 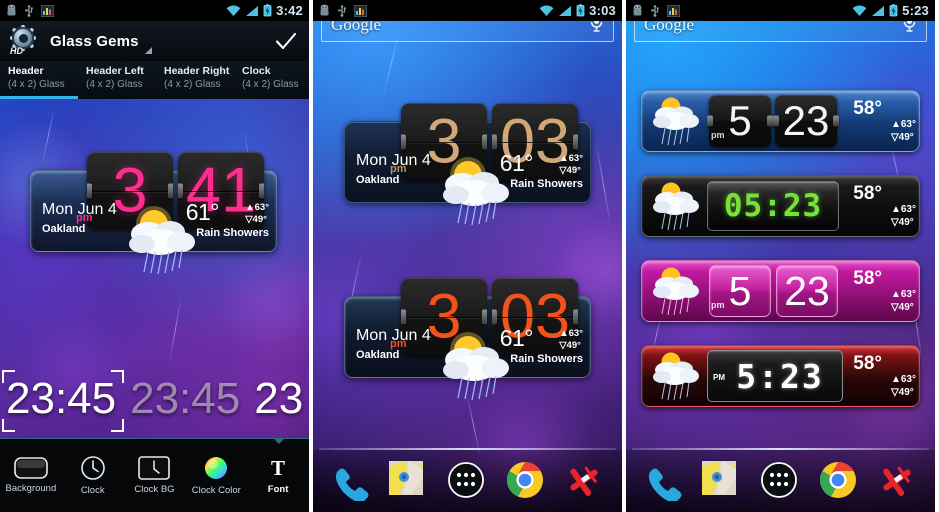 What do you see at coordinates (63, 401) in the screenshot?
I see `selection-crop-marks` at bounding box center [63, 401].